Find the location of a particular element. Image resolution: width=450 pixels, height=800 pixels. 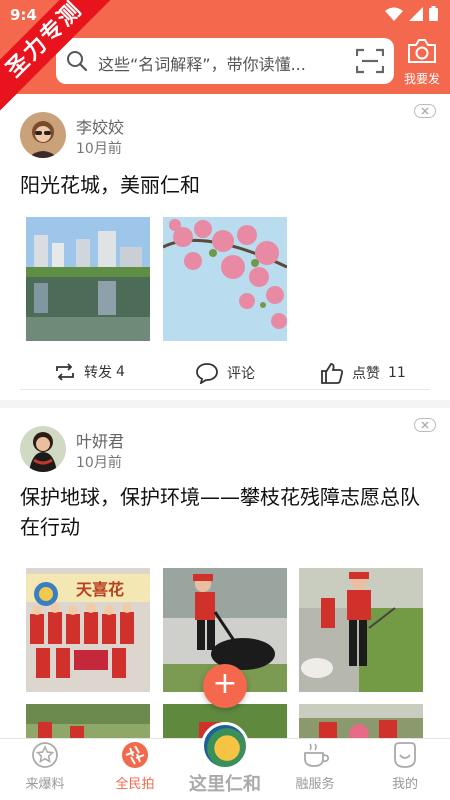

scan-icon is located at coordinates (370, 61).